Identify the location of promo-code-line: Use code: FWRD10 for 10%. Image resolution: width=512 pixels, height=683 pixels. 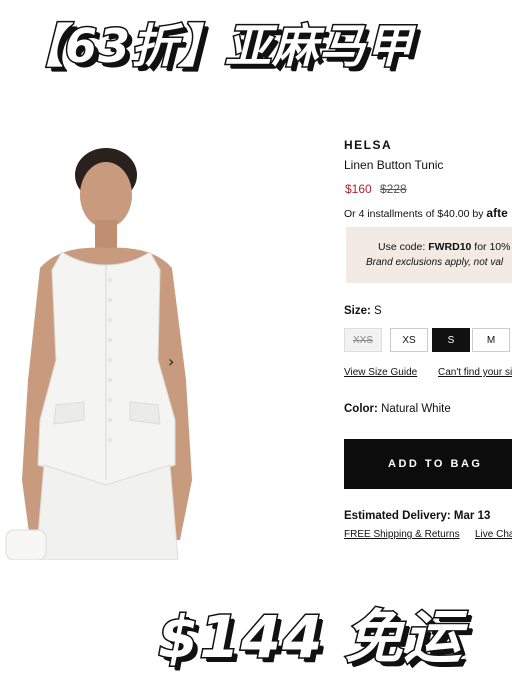
(444, 247).